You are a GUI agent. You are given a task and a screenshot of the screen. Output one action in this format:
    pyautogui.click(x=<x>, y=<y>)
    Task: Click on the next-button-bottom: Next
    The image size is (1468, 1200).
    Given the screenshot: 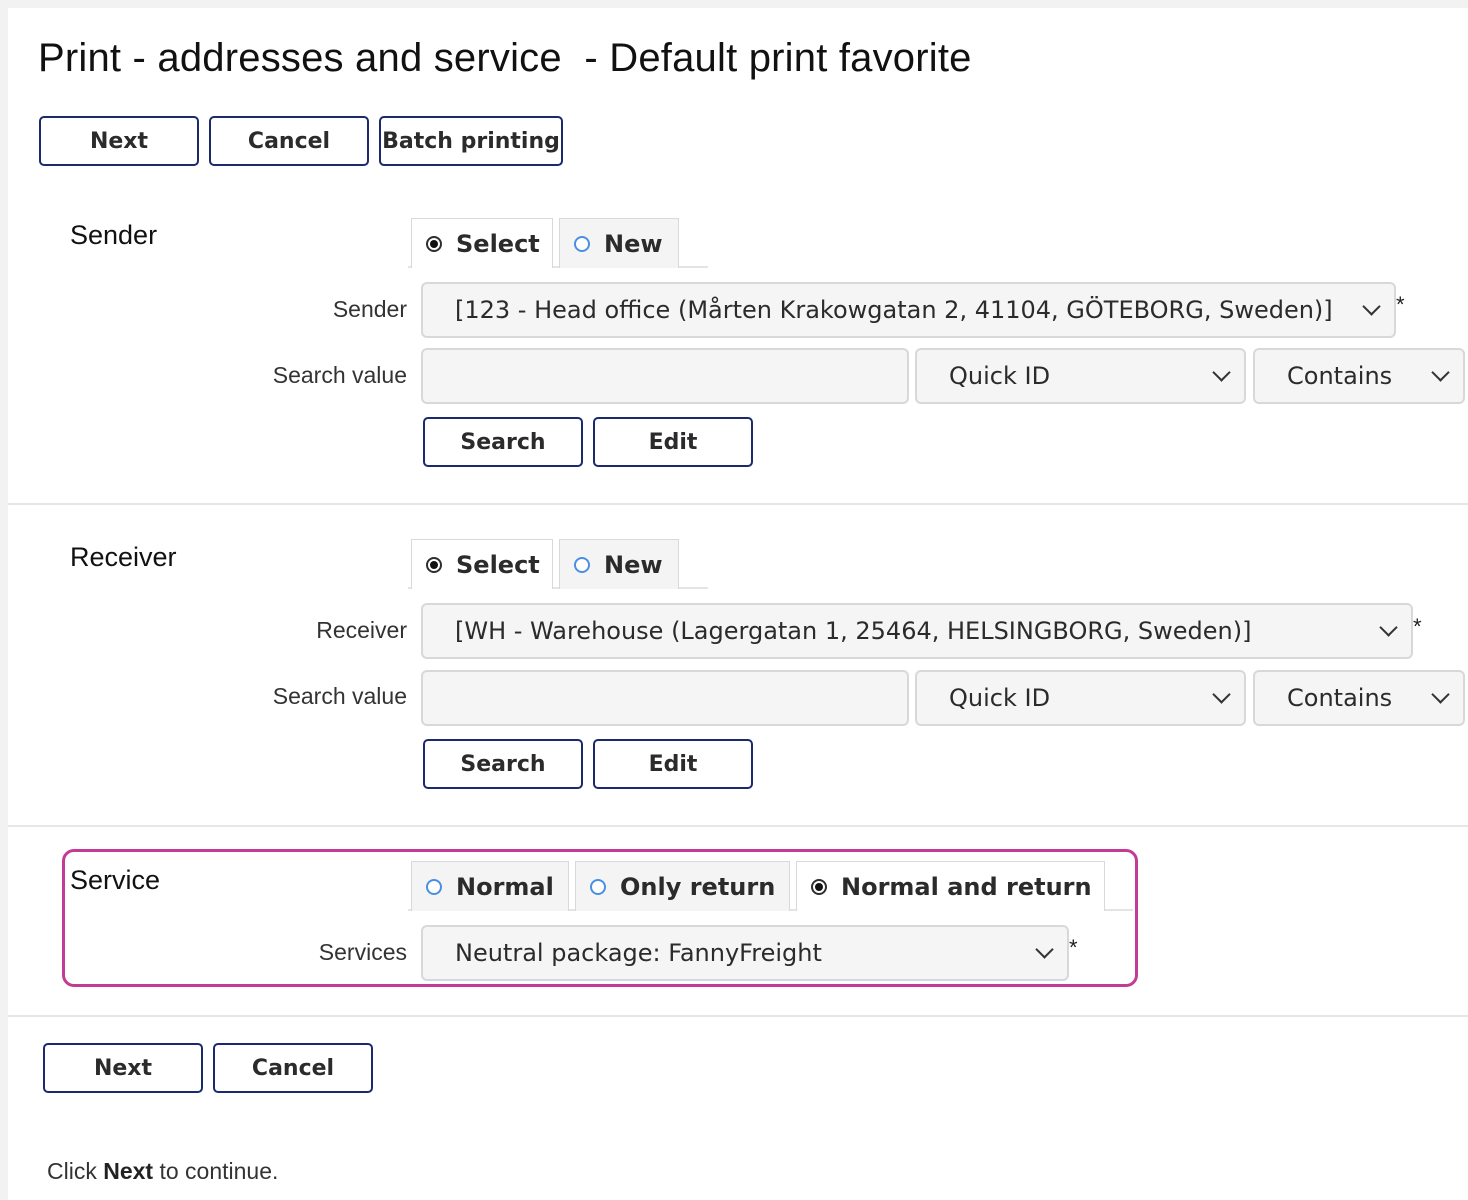 What is the action you would take?
    pyautogui.click(x=123, y=1068)
    